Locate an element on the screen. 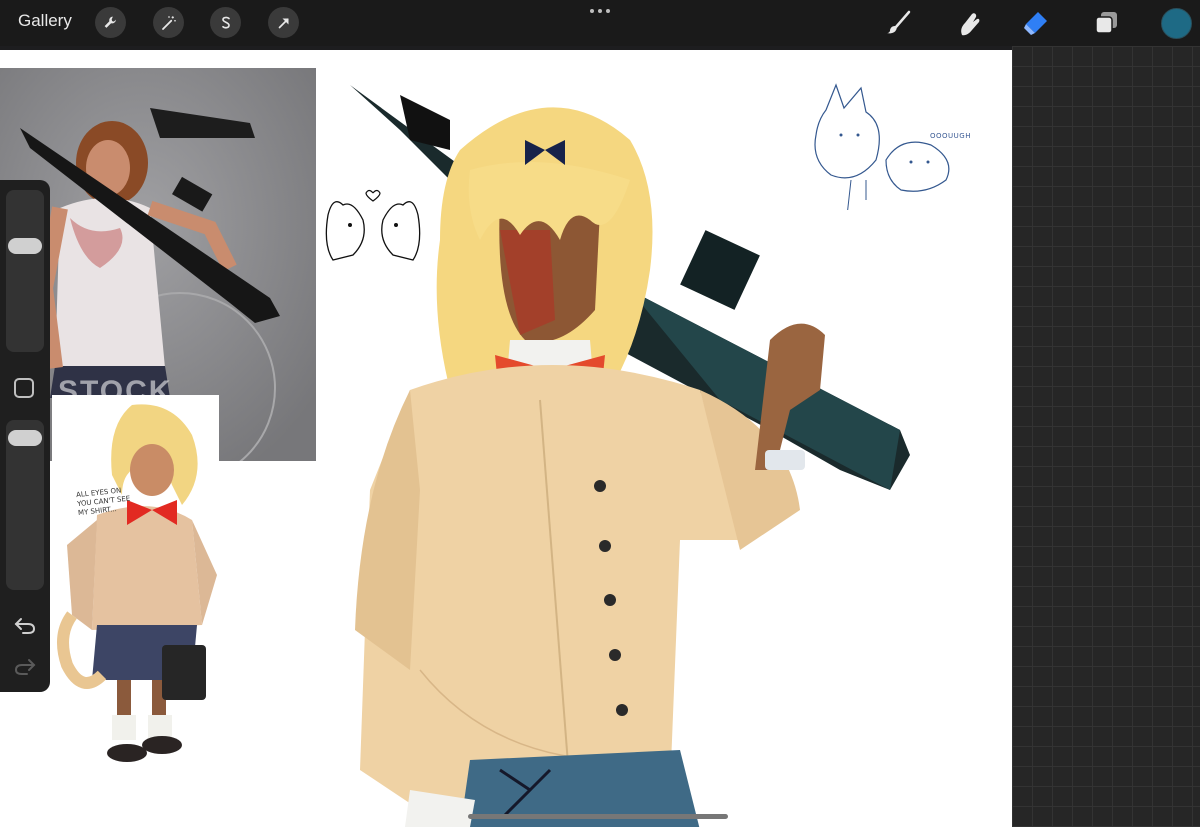 This screenshot has width=1200, height=827. transform-arrow-icon is located at coordinates (283, 22).